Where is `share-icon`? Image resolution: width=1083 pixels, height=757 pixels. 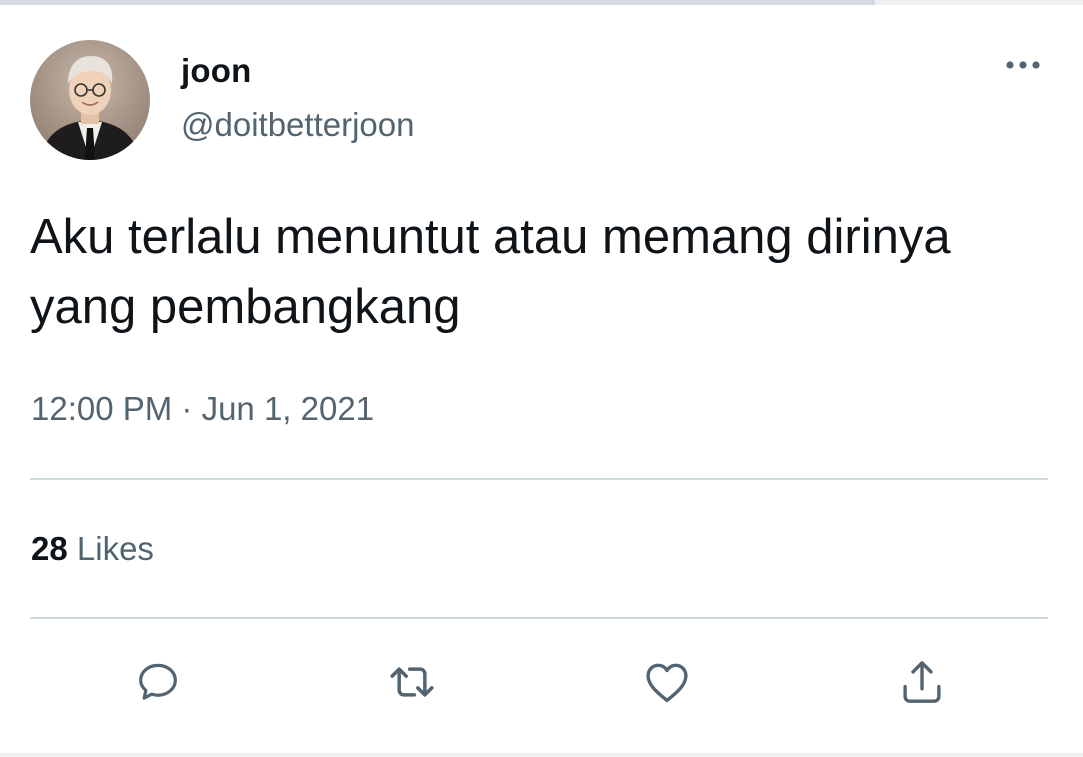 share-icon is located at coordinates (922, 682).